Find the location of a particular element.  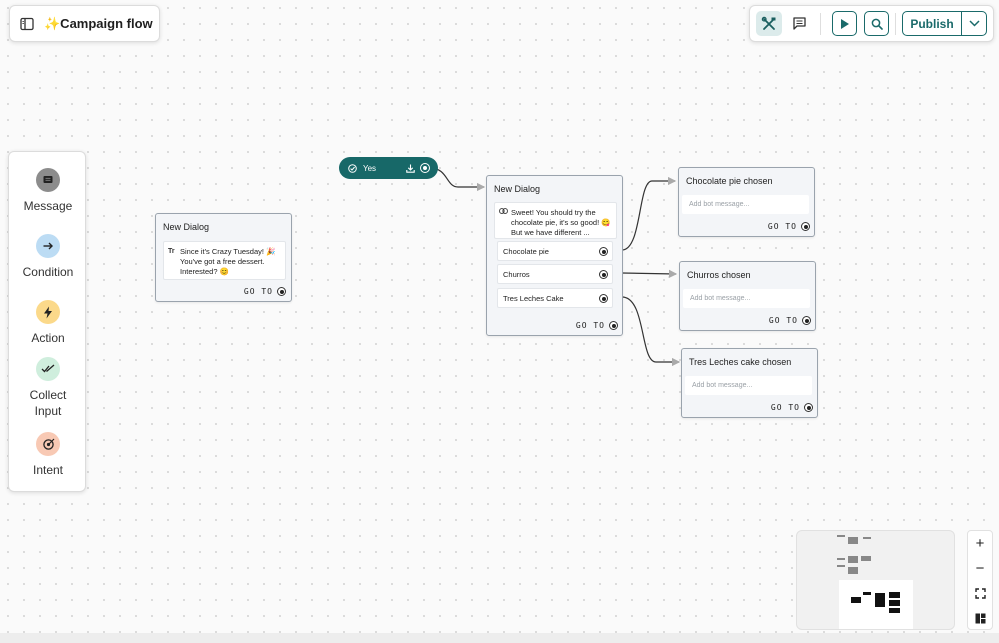

search-button is located at coordinates (876, 23).